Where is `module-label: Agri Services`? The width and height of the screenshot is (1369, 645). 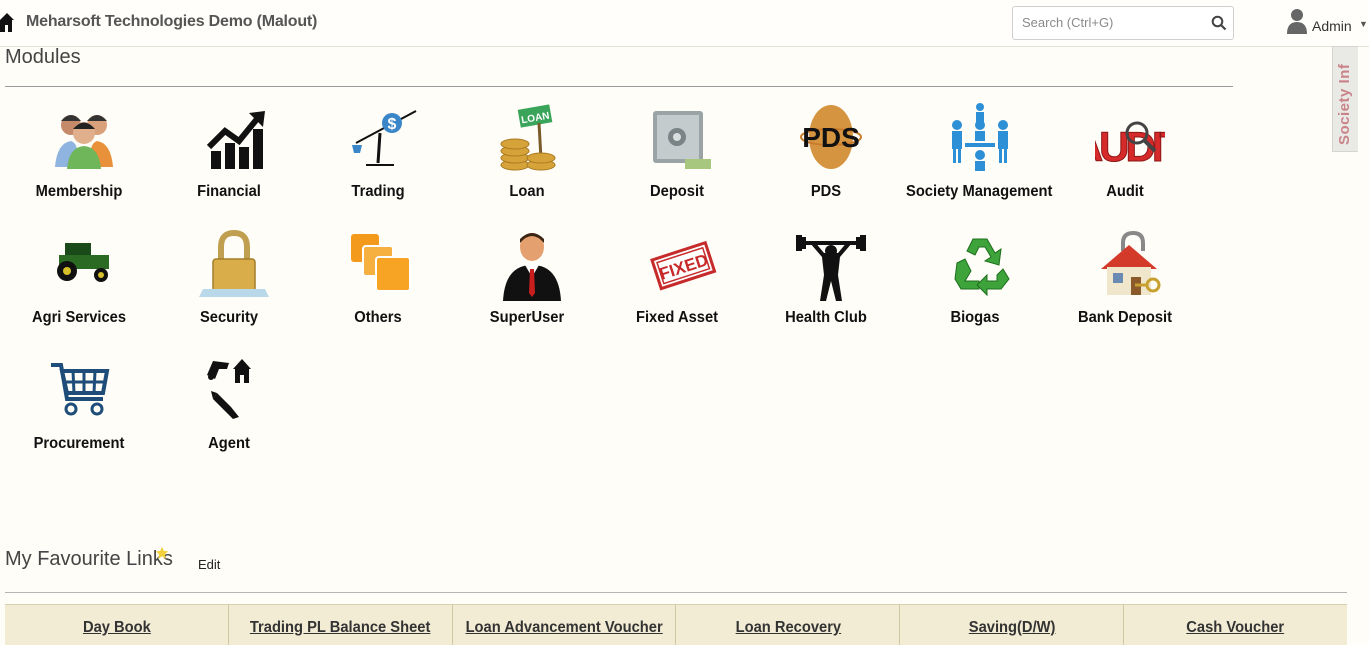 module-label: Agri Services is located at coordinates (79, 317).